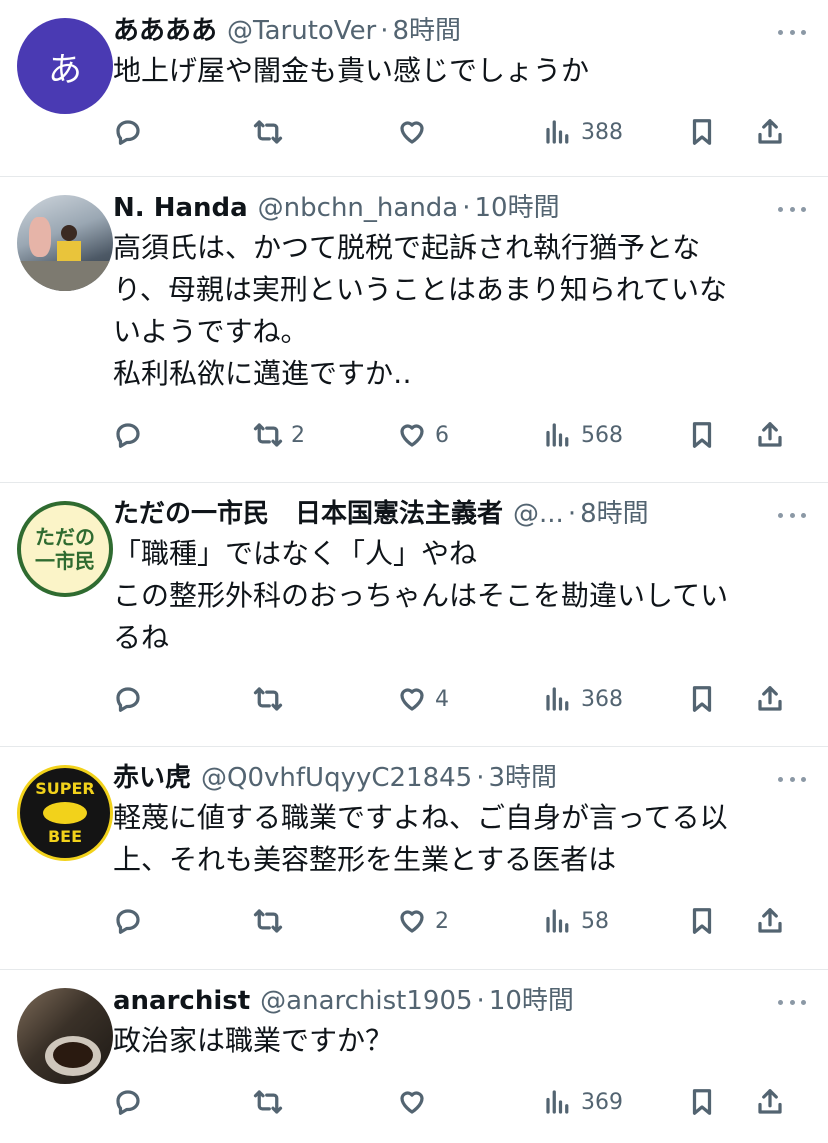 The width and height of the screenshot is (828, 1143). What do you see at coordinates (366, 1001) in the screenshot?
I see `handle: @anarchist1905` at bounding box center [366, 1001].